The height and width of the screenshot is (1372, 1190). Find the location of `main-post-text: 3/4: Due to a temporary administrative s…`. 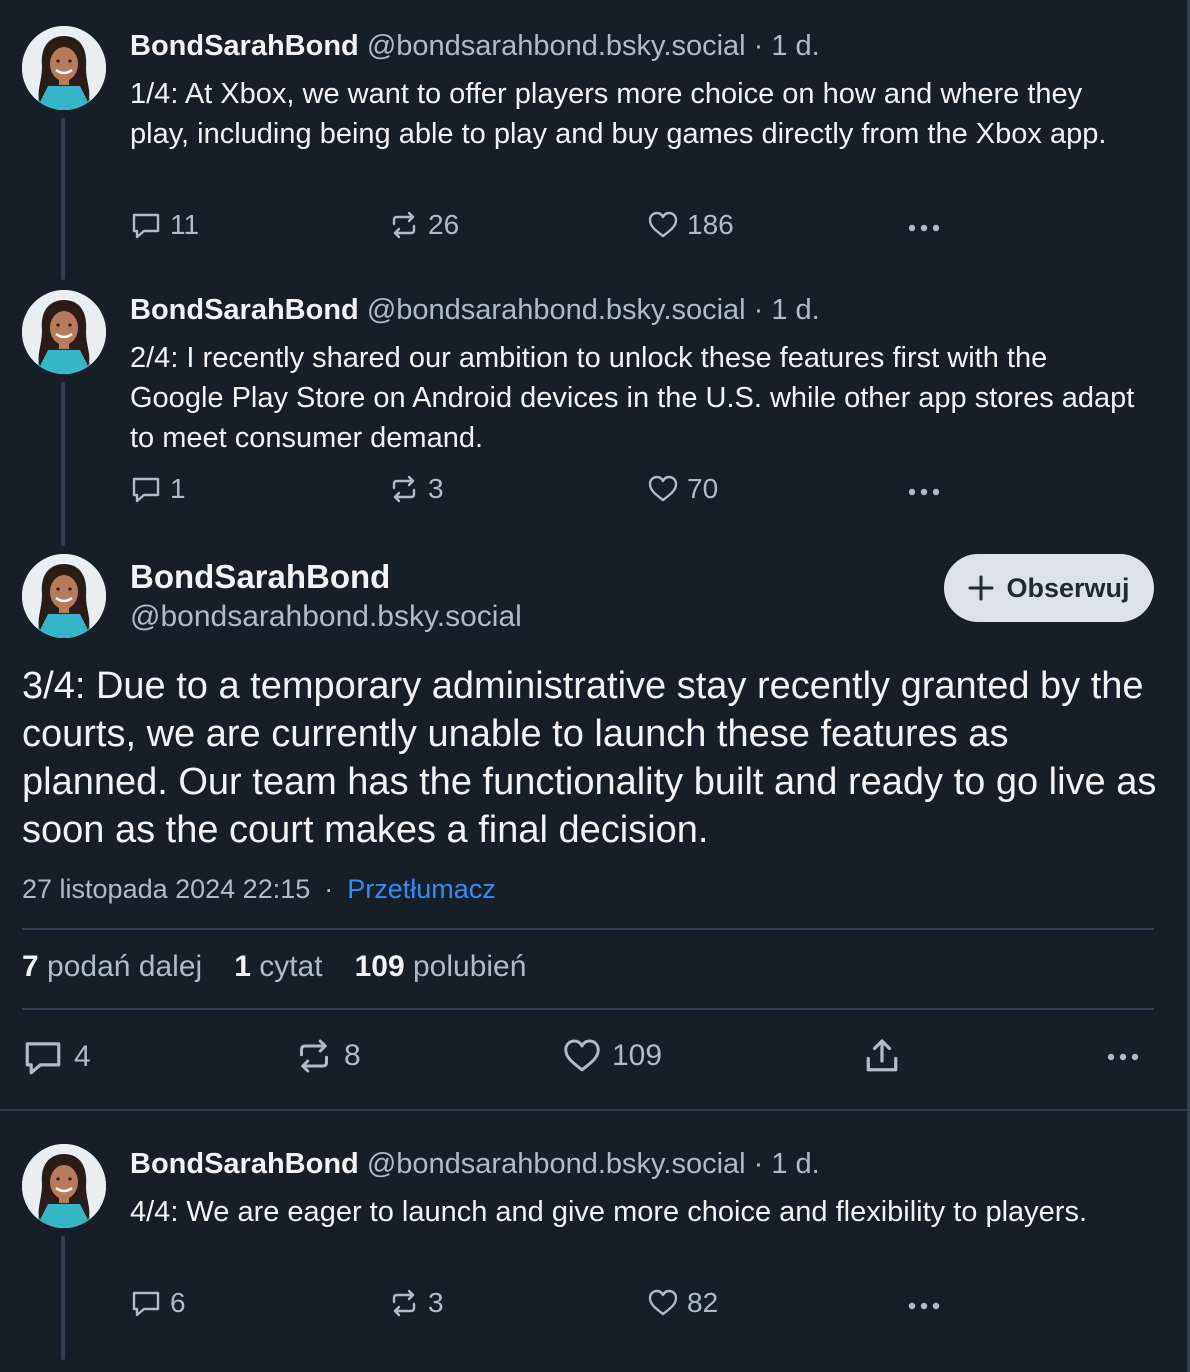

main-post-text: 3/4: Due to a temporary administrative s… is located at coordinates (589, 758).